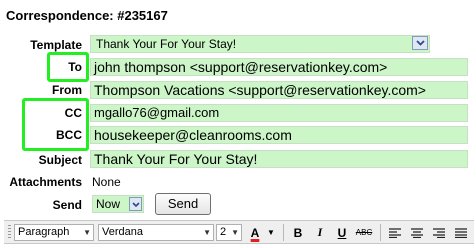 Image resolution: width=476 pixels, height=248 pixels. Describe the element at coordinates (157, 112) in the screenshot. I see `cc-value: mgallo76@gmail.com` at that location.